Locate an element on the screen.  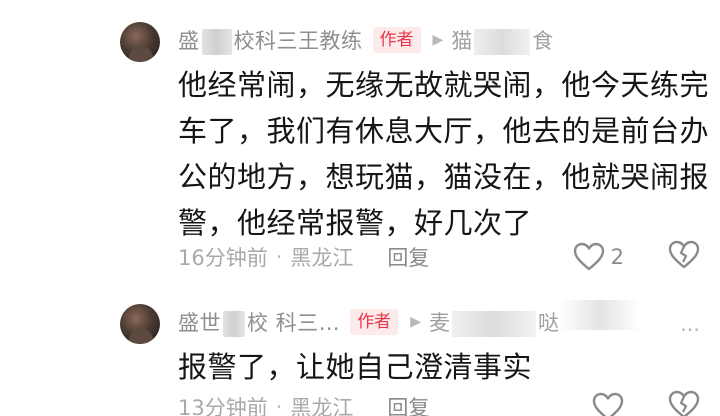
comment-meta: 13分钟前 · 黑龙江 回复 is located at coordinates (303, 404).